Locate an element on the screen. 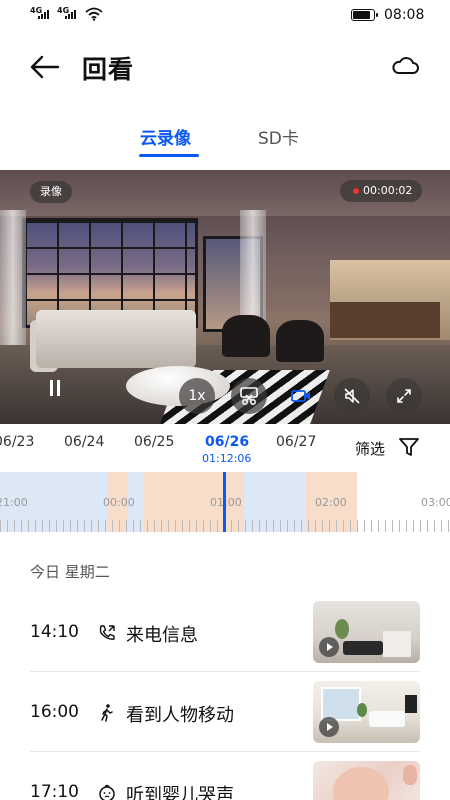  timeline-label: 21:00 is located at coordinates (14, 502).